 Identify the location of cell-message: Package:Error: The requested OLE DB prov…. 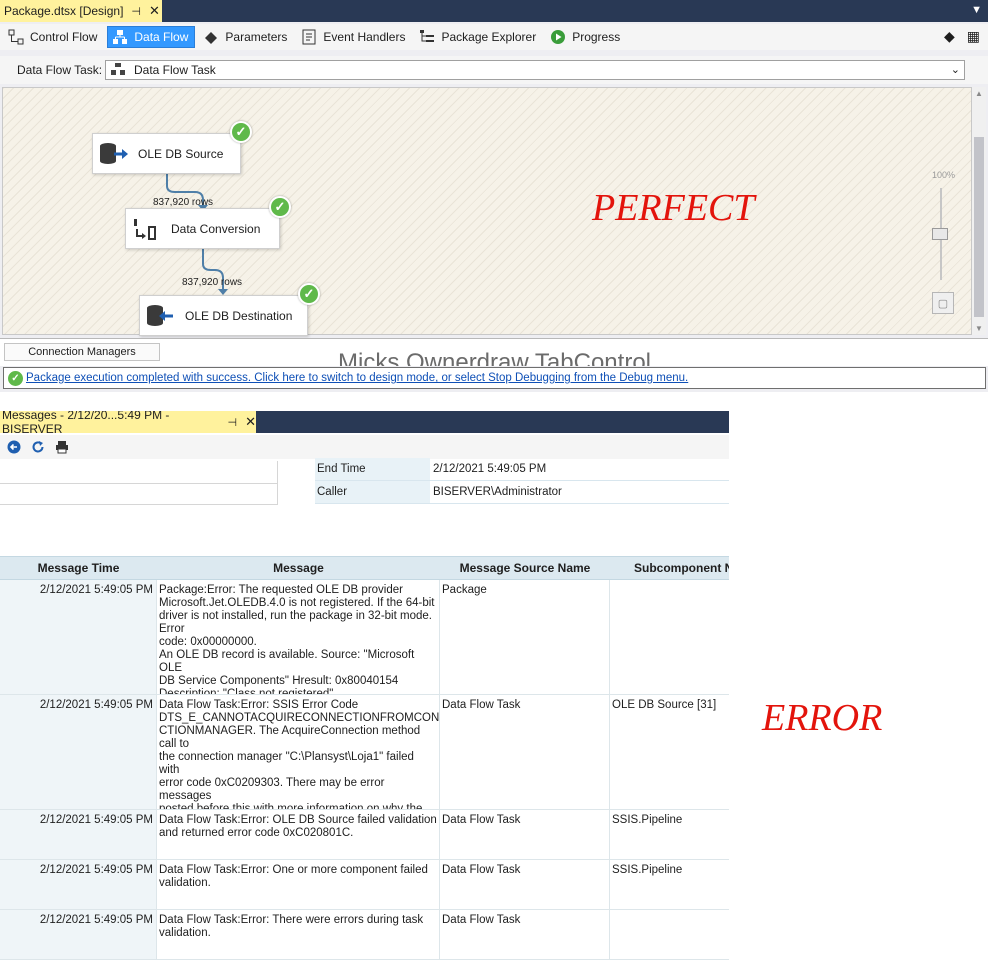
(298, 637).